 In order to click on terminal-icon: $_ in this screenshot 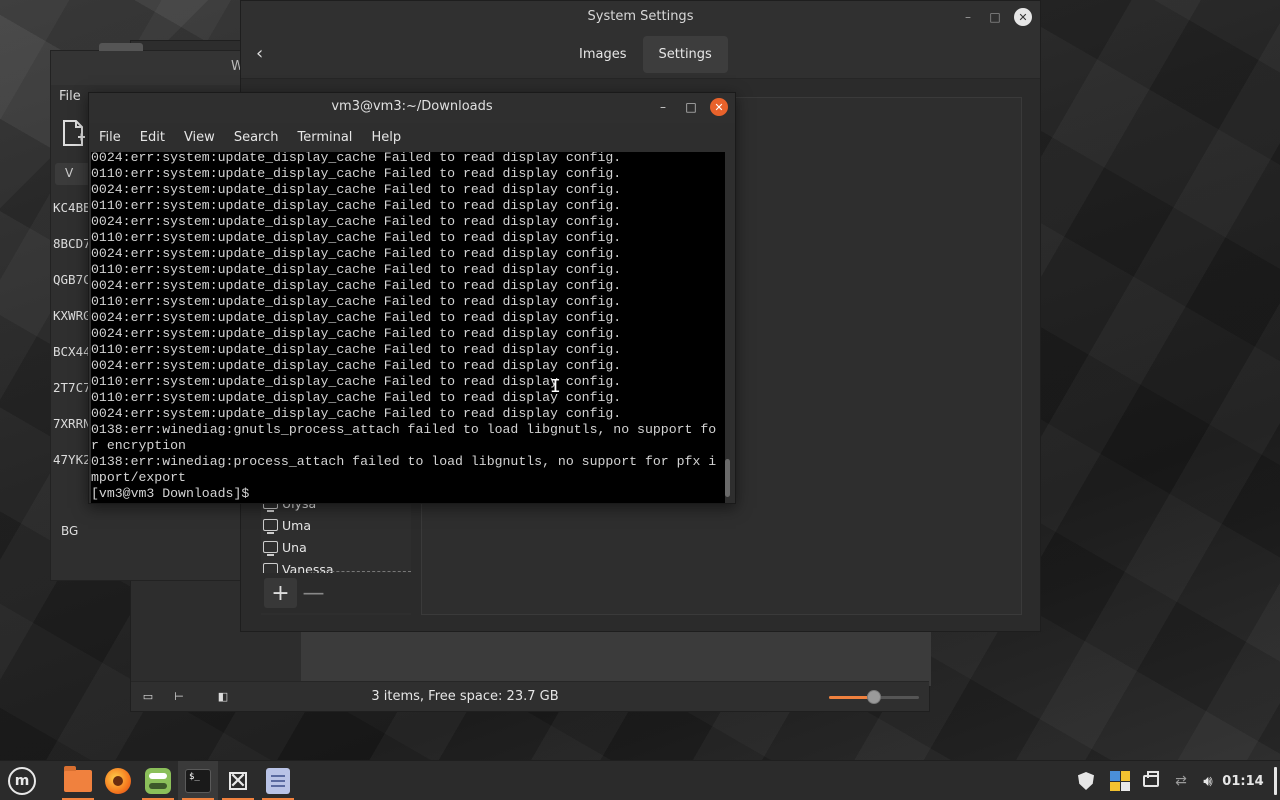, I will do `click(198, 781)`.